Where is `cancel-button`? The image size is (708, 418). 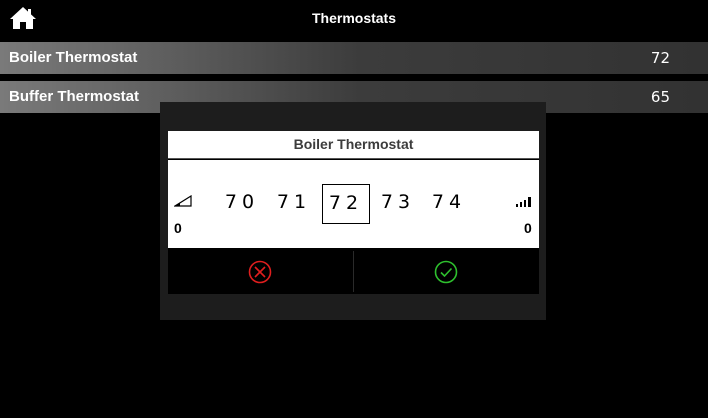
cancel-button is located at coordinates (260, 271).